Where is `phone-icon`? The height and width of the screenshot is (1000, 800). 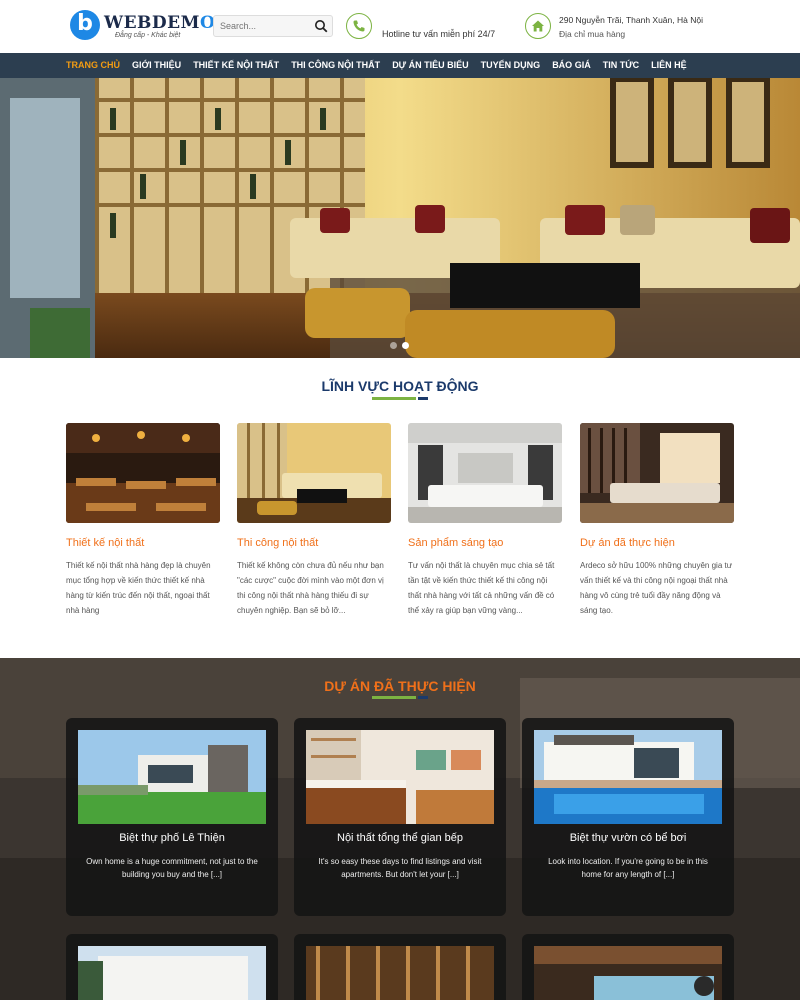
phone-icon is located at coordinates (359, 26).